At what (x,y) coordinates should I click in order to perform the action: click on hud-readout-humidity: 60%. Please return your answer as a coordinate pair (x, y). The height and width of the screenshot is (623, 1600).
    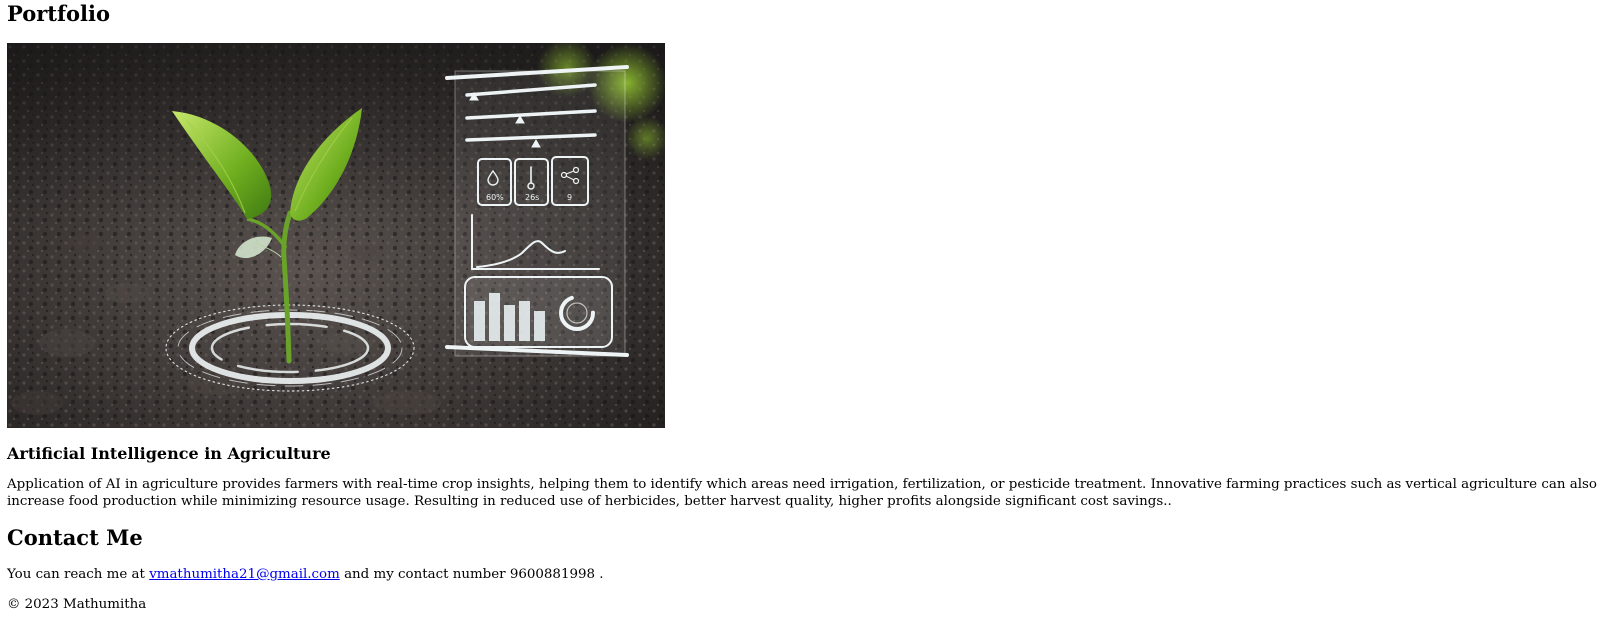
    Looking at the image, I should click on (495, 197).